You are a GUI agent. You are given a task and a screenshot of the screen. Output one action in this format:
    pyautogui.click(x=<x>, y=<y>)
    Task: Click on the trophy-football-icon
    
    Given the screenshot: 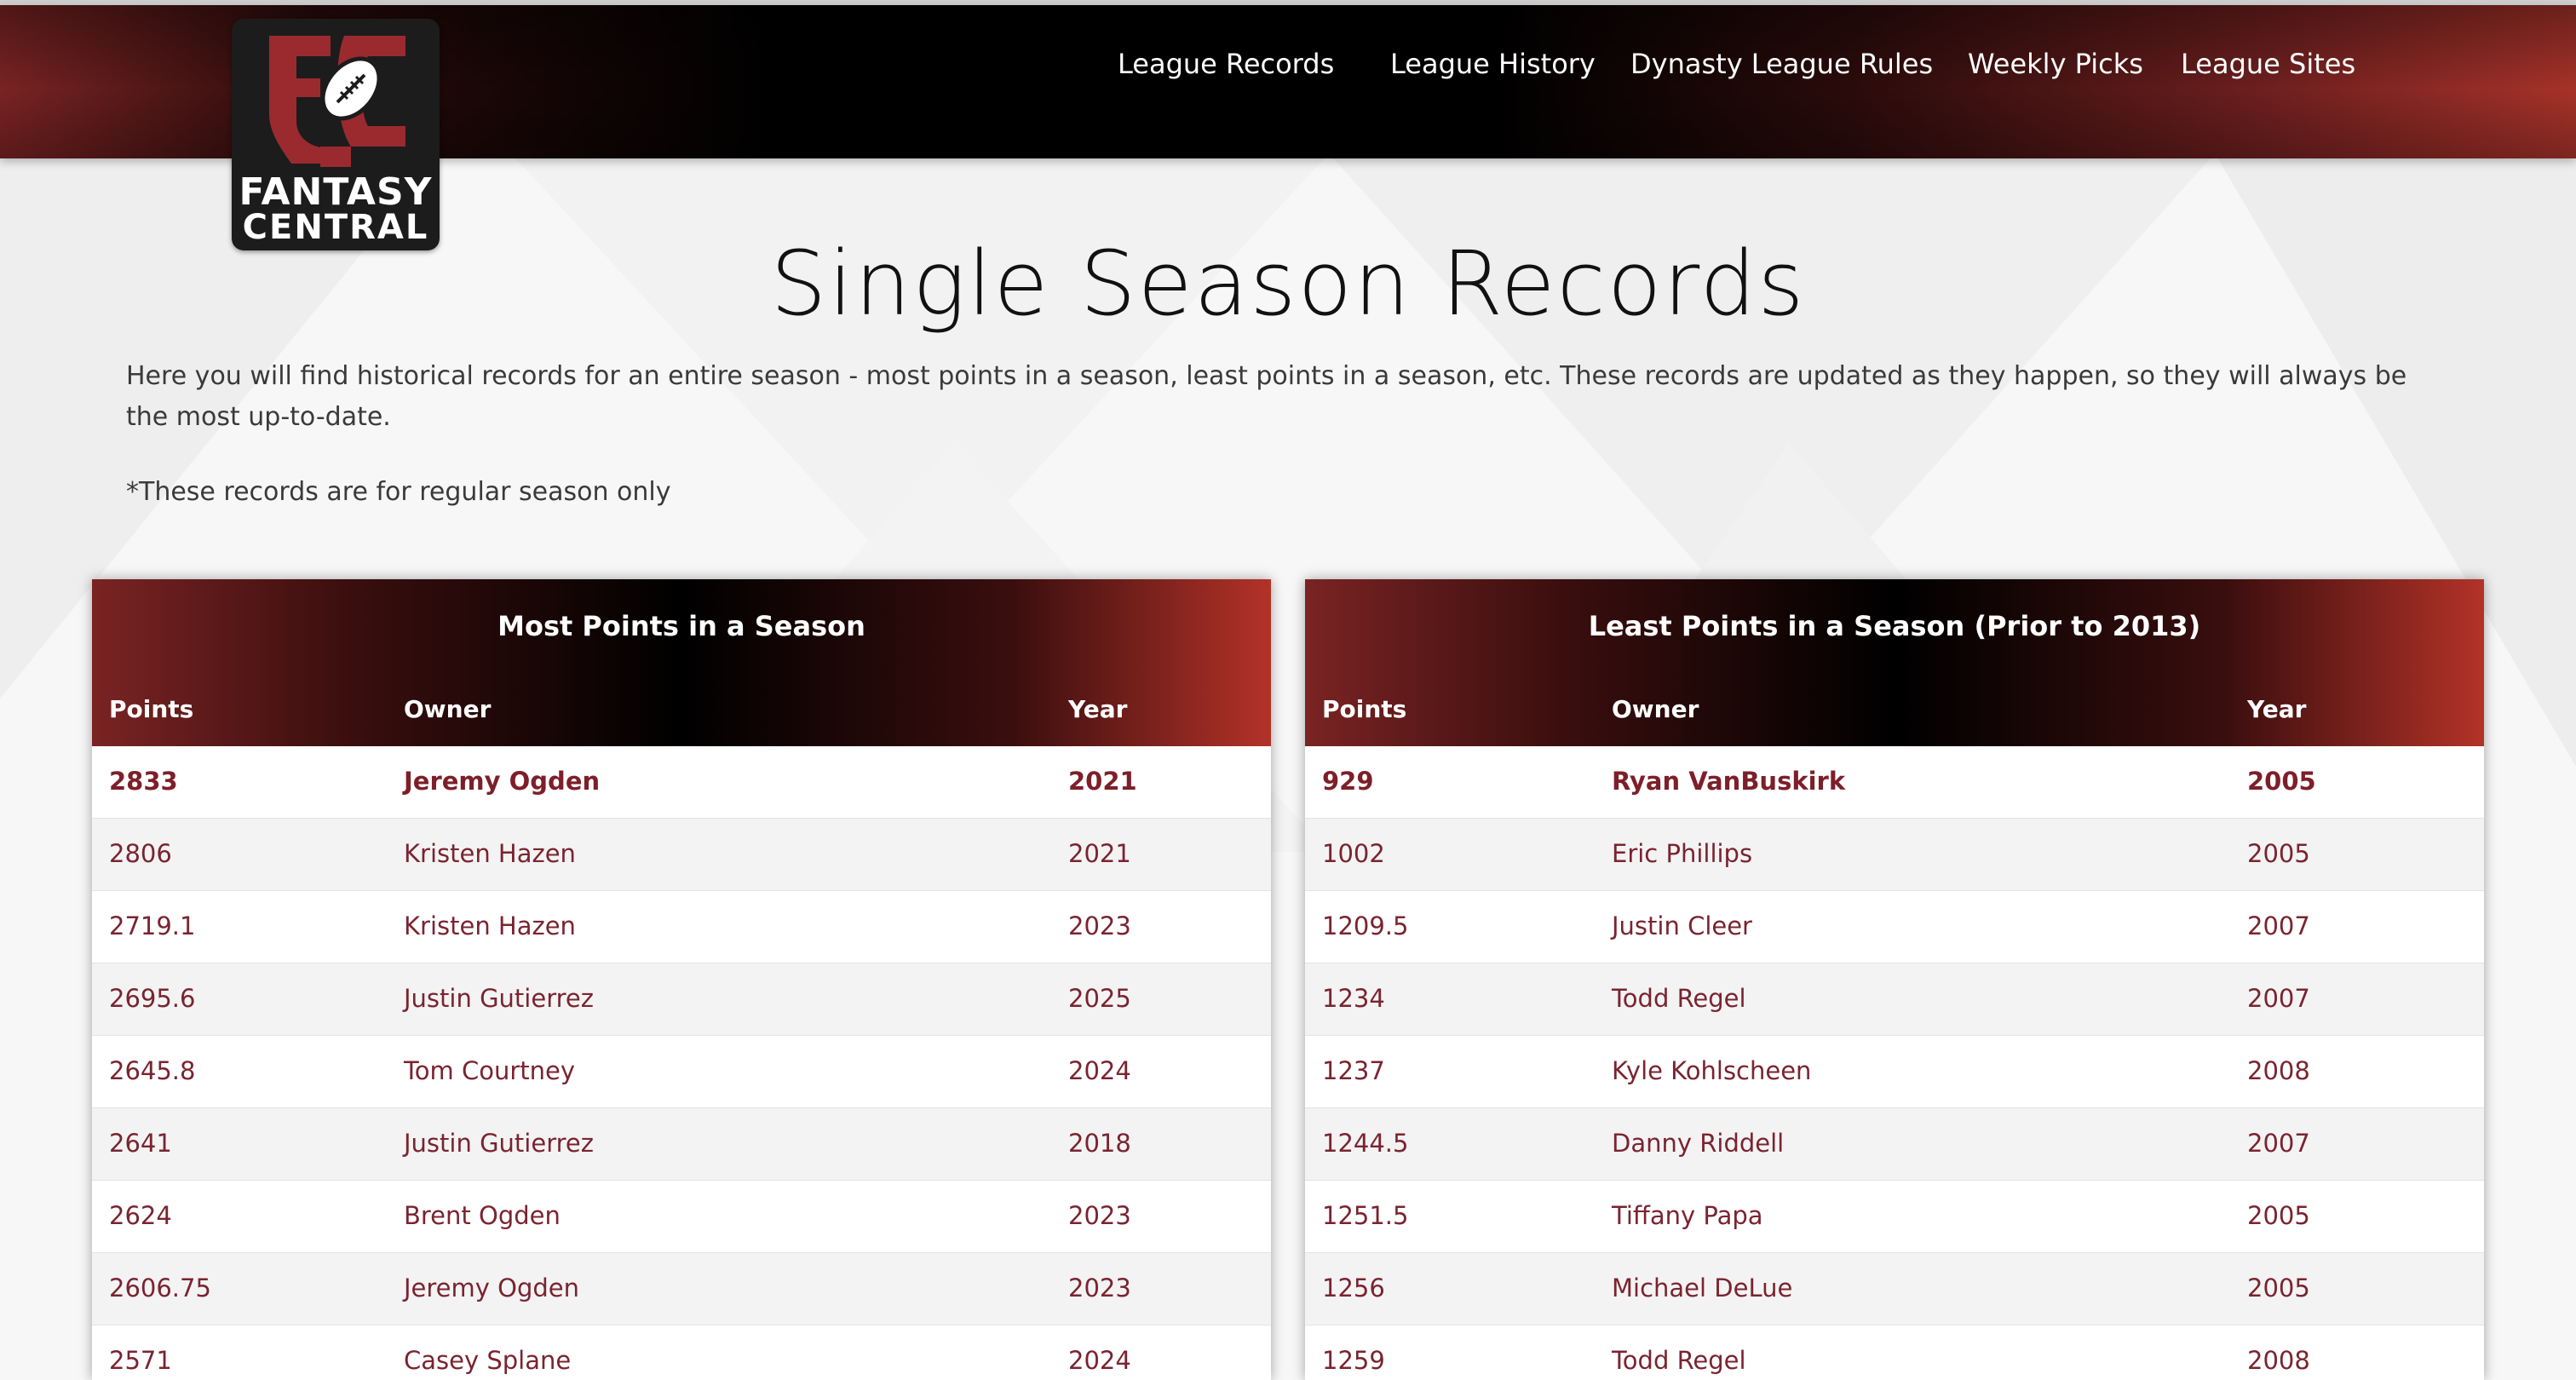 What is the action you would take?
    pyautogui.click(x=337, y=101)
    